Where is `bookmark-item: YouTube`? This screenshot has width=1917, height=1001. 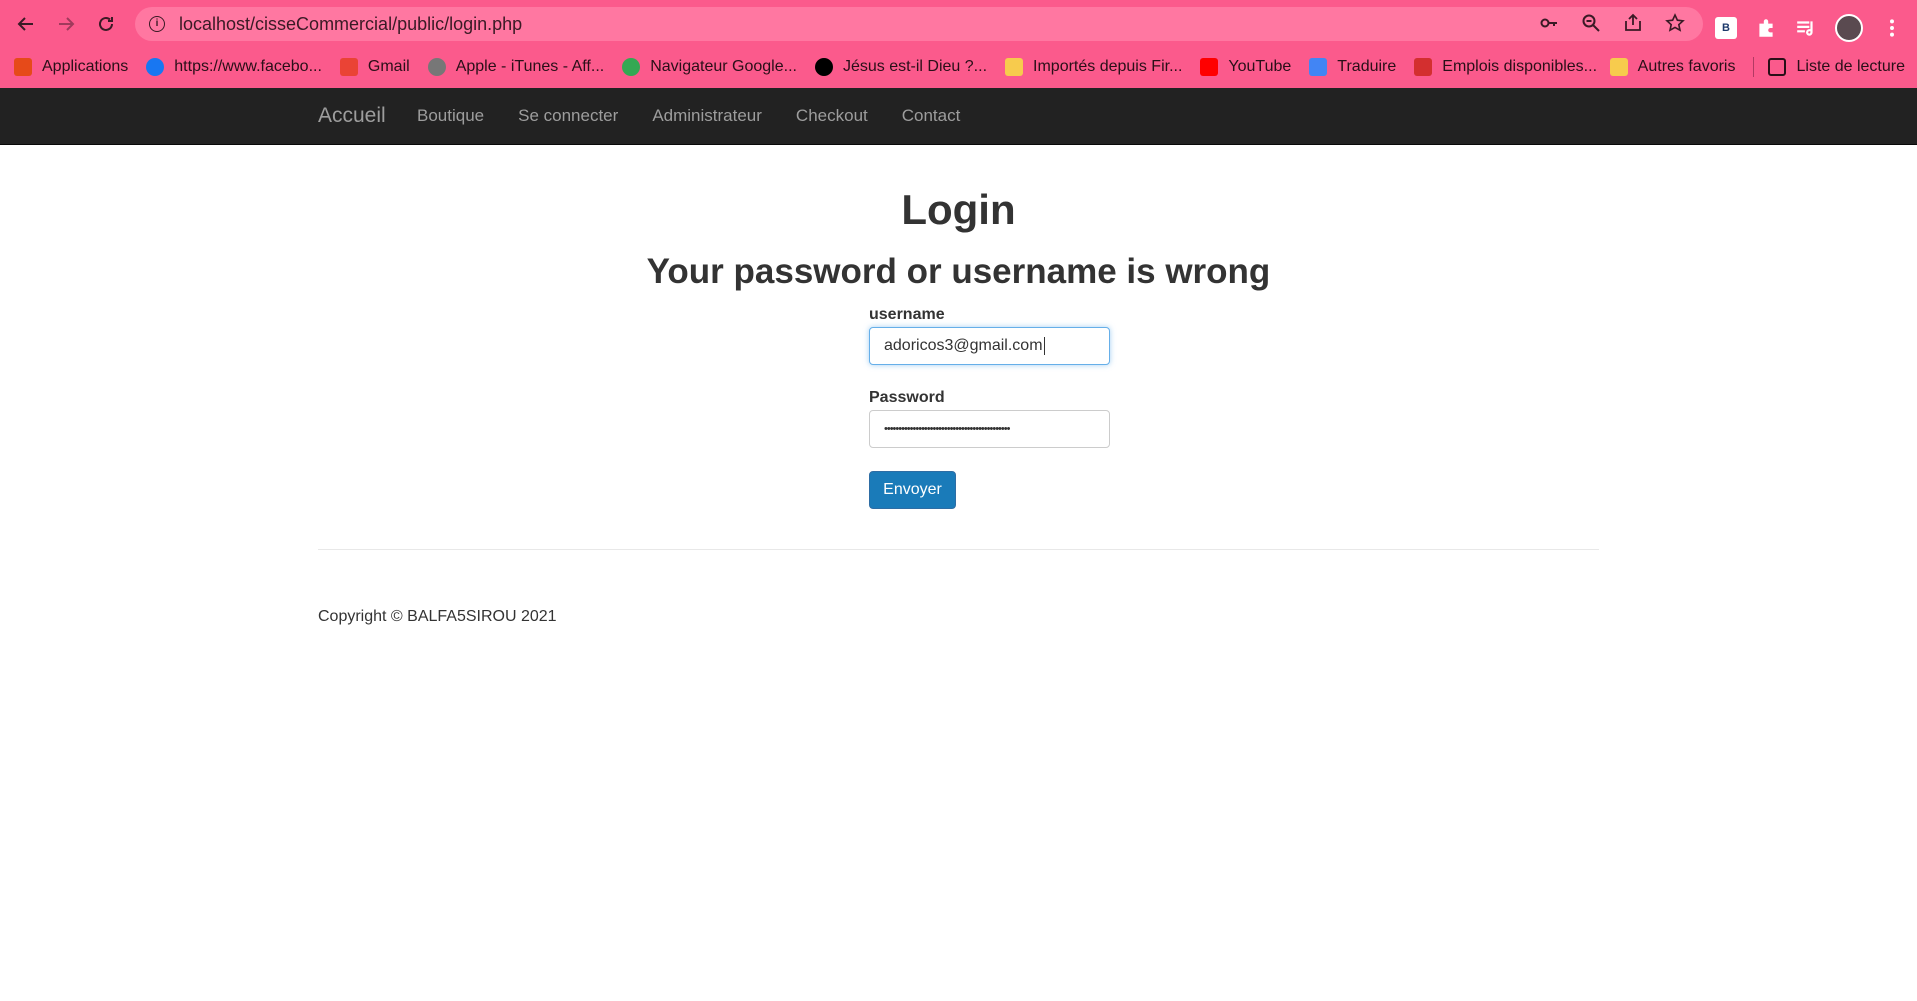 bookmark-item: YouTube is located at coordinates (1245, 67).